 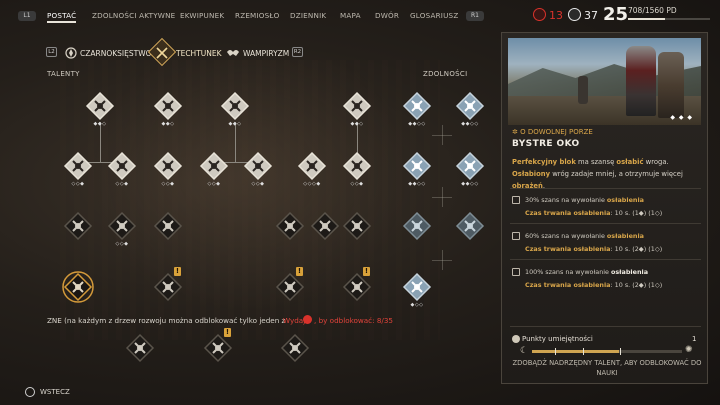 I want to click on level-1-chance: 30% szans na wywołanie osłabienia, so click(x=584, y=200).